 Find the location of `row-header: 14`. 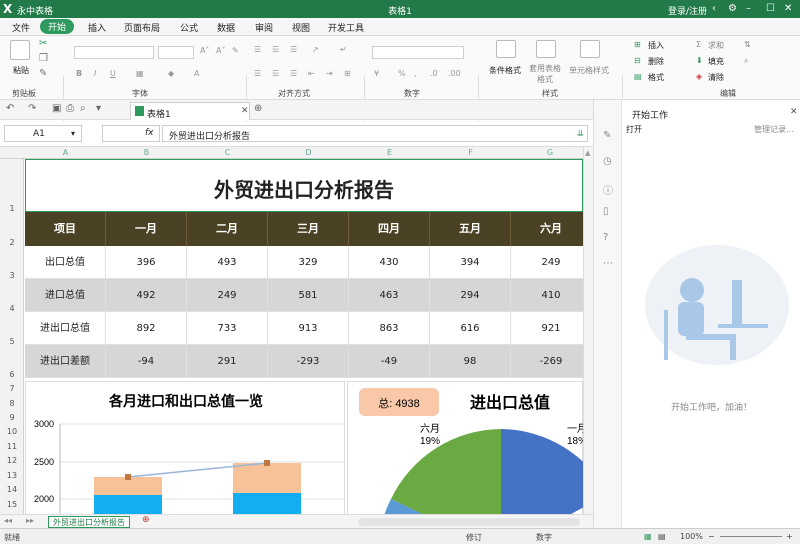

row-header: 14 is located at coordinates (12, 489).